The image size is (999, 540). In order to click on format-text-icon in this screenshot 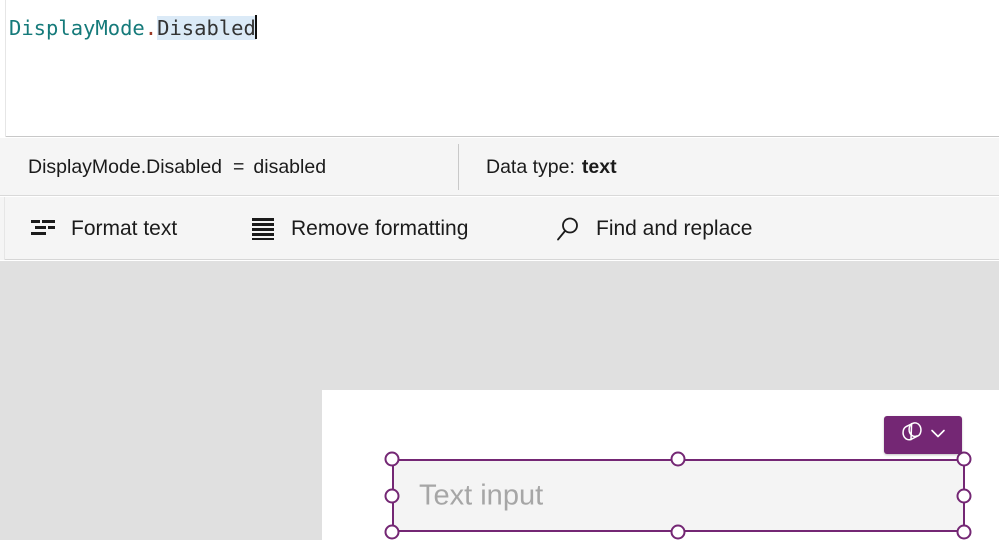, I will do `click(43, 229)`.